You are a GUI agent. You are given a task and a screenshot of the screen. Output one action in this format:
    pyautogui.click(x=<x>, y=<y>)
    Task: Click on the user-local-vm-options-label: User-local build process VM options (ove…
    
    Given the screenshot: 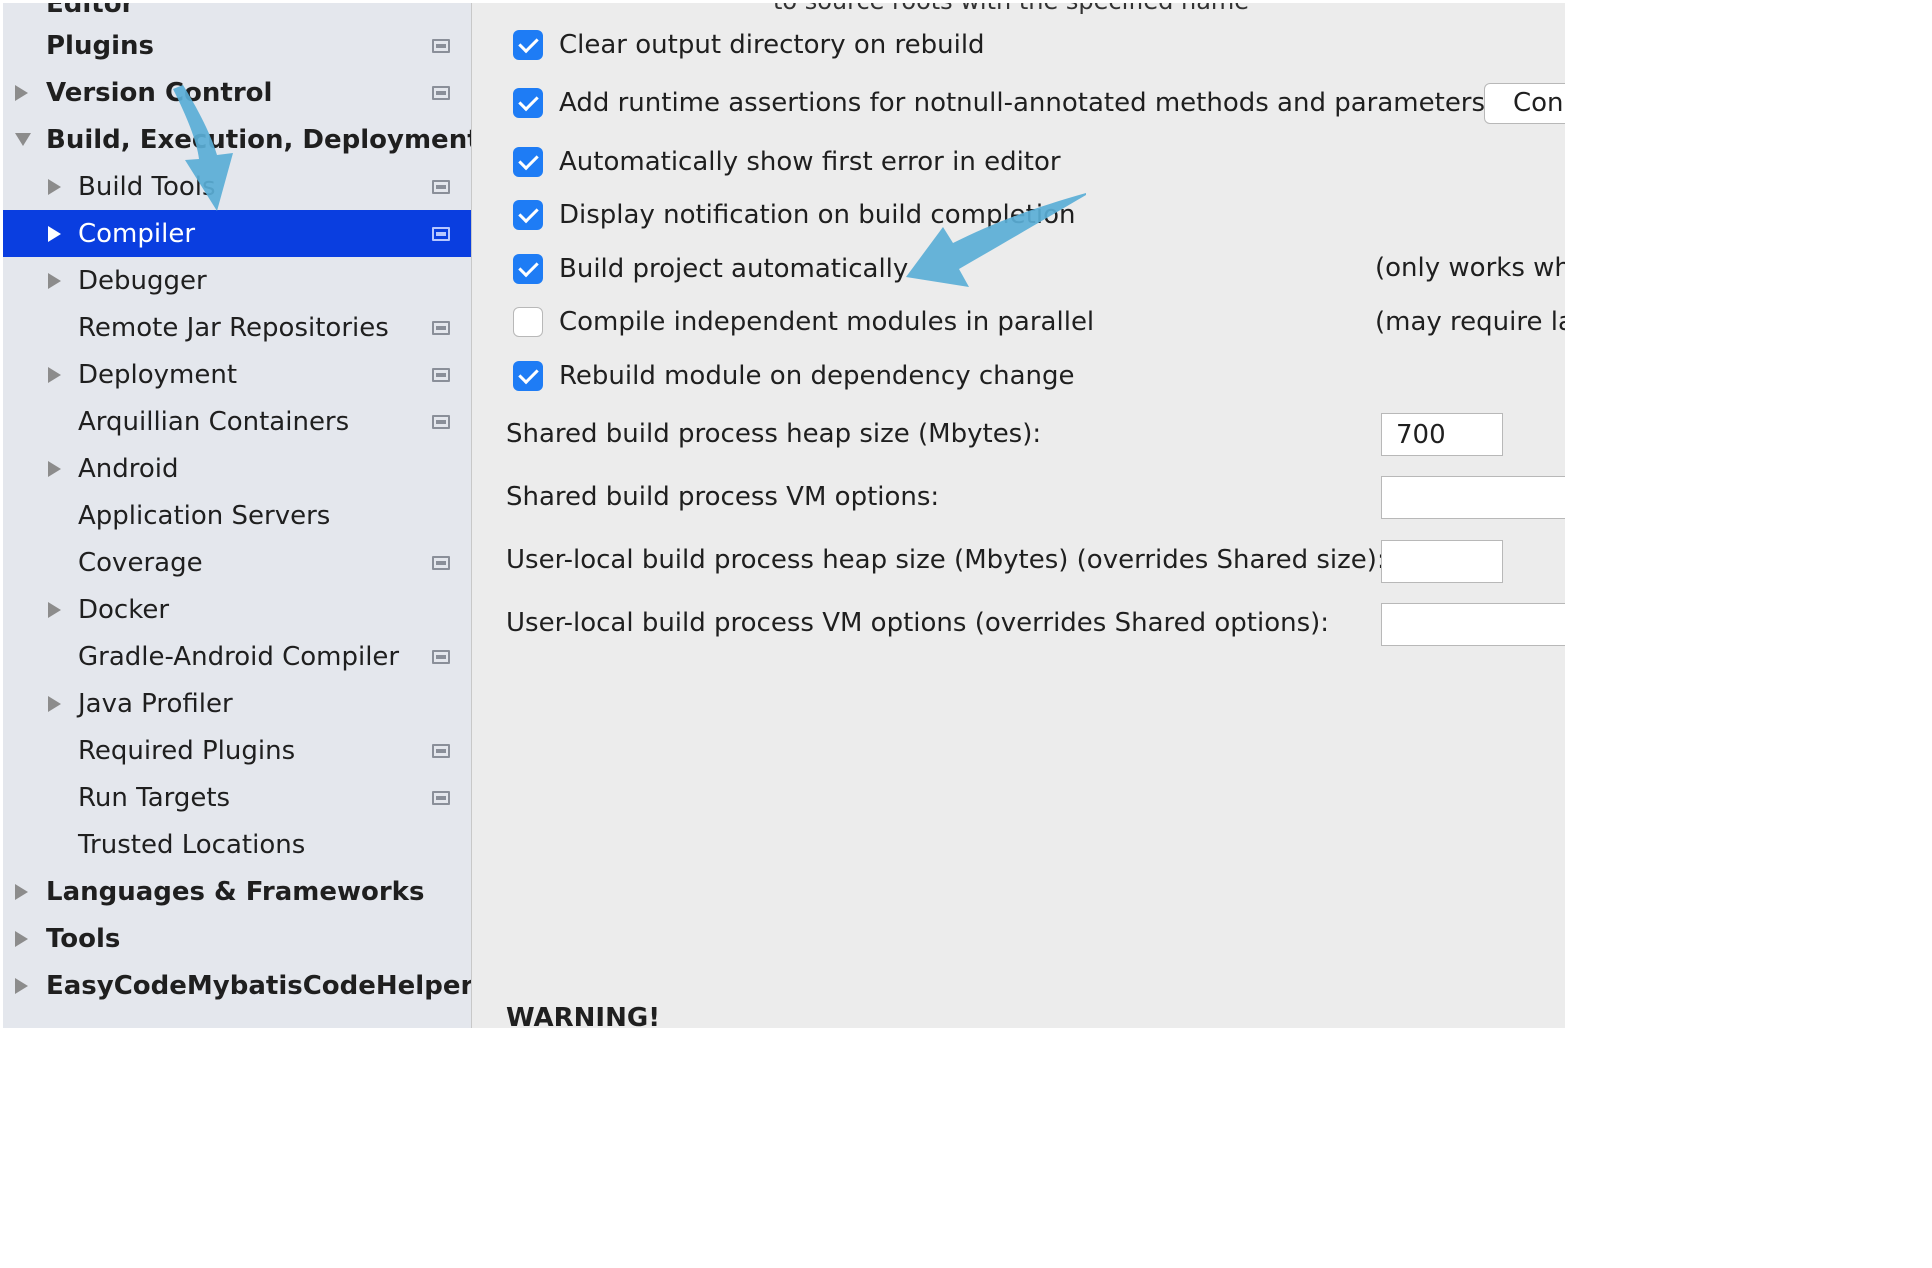 What is the action you would take?
    pyautogui.click(x=918, y=623)
    